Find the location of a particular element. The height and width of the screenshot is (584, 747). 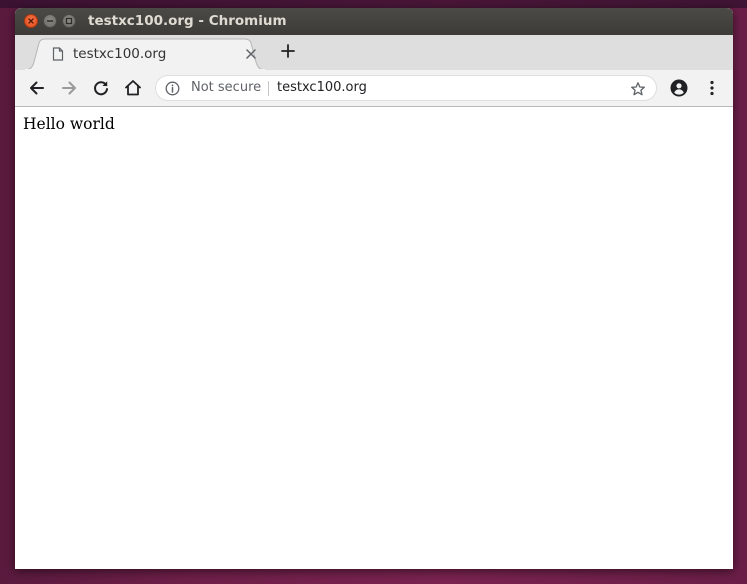

tab-close-icon is located at coordinates (251, 54).